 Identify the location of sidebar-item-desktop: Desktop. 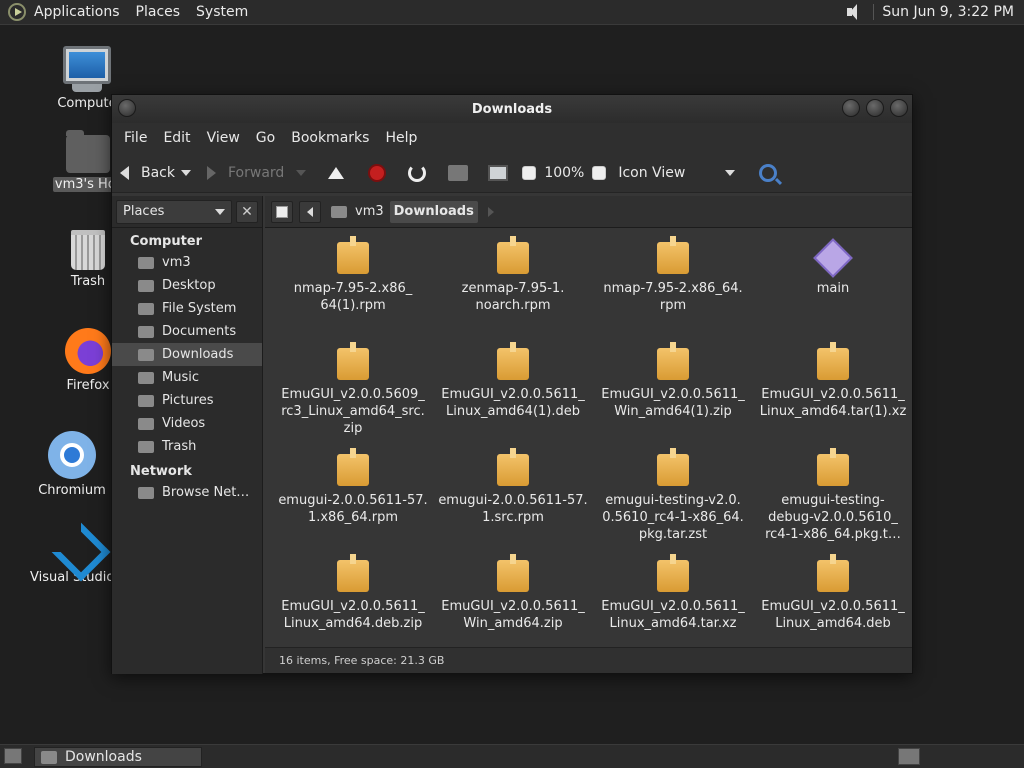
(187, 285).